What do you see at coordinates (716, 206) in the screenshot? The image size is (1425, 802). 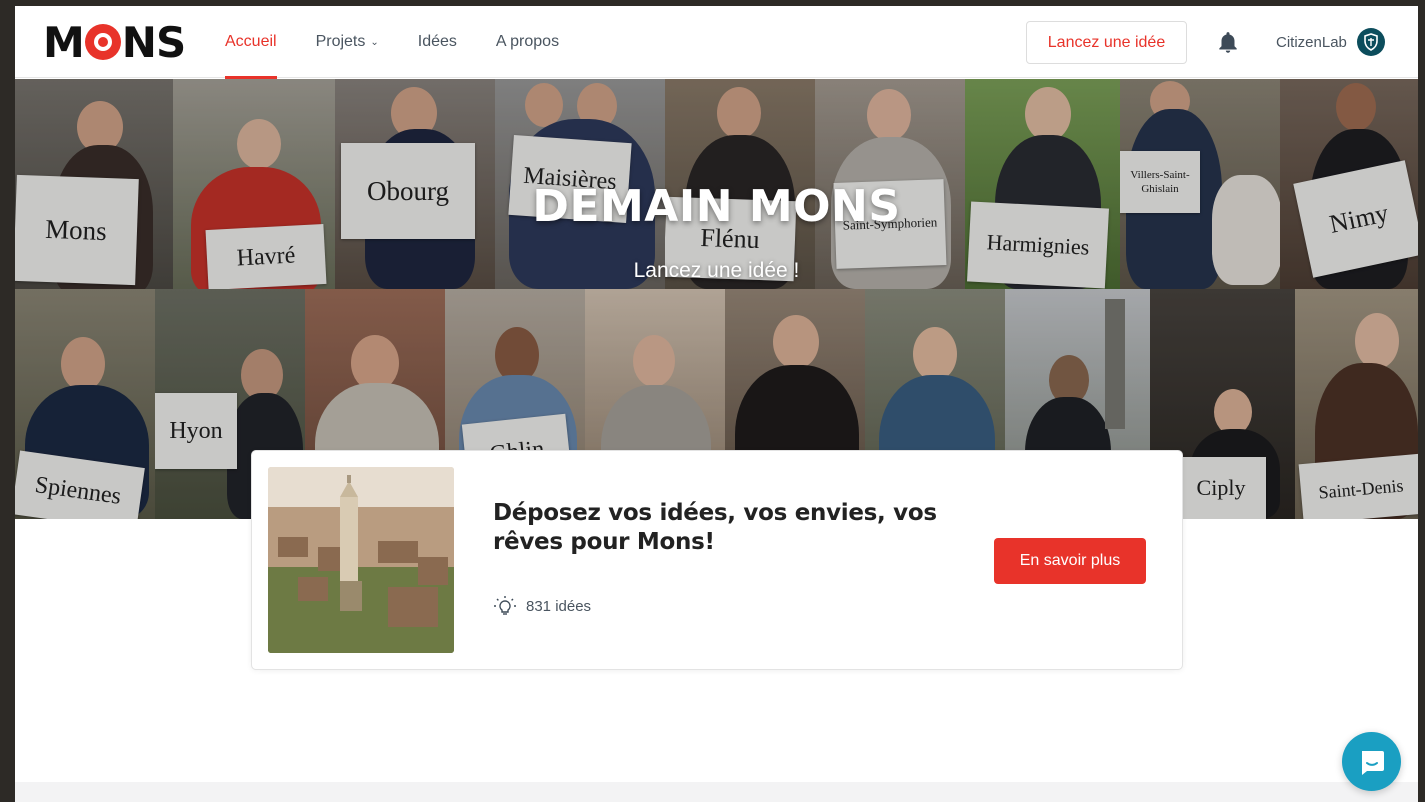 I see `hero-title: DEMAIN MONS` at bounding box center [716, 206].